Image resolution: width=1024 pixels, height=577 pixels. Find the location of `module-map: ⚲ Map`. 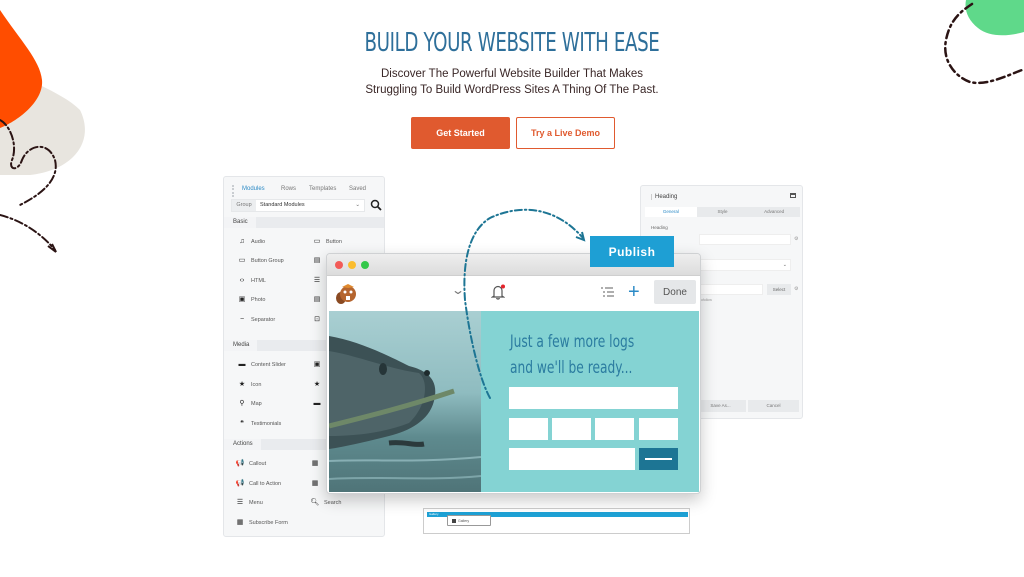

module-map: ⚲ Map is located at coordinates (249, 404).